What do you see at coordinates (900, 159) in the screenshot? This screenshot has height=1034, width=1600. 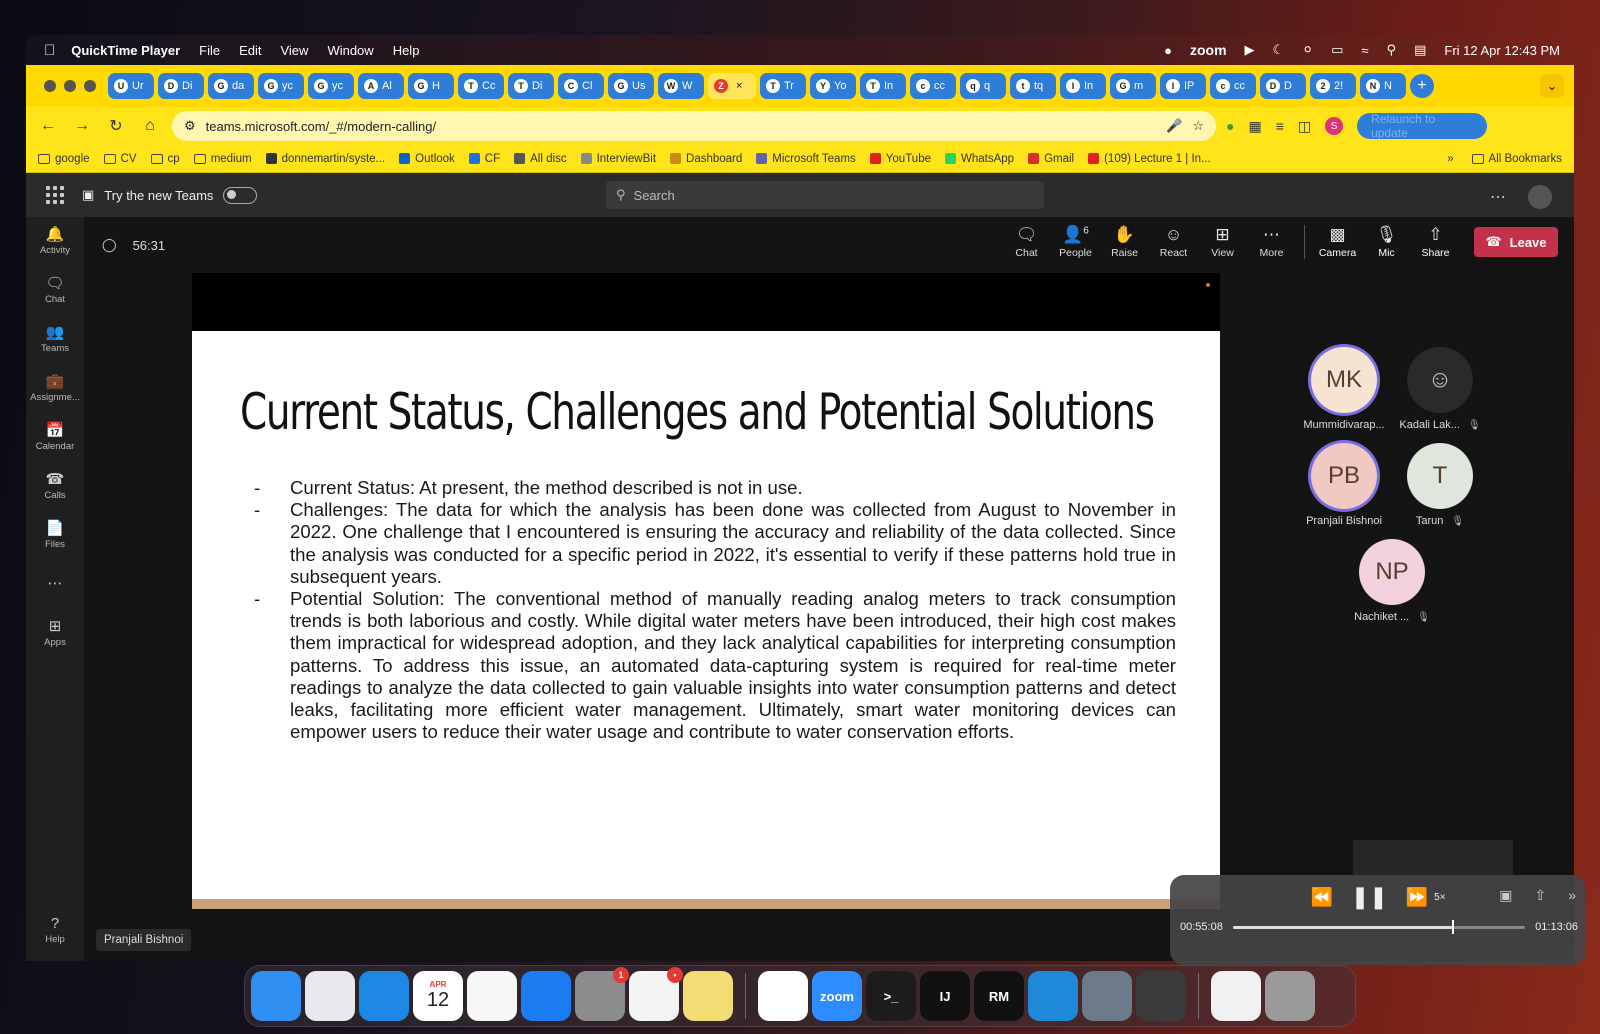 I see `bookmark-item: YouTube` at bounding box center [900, 159].